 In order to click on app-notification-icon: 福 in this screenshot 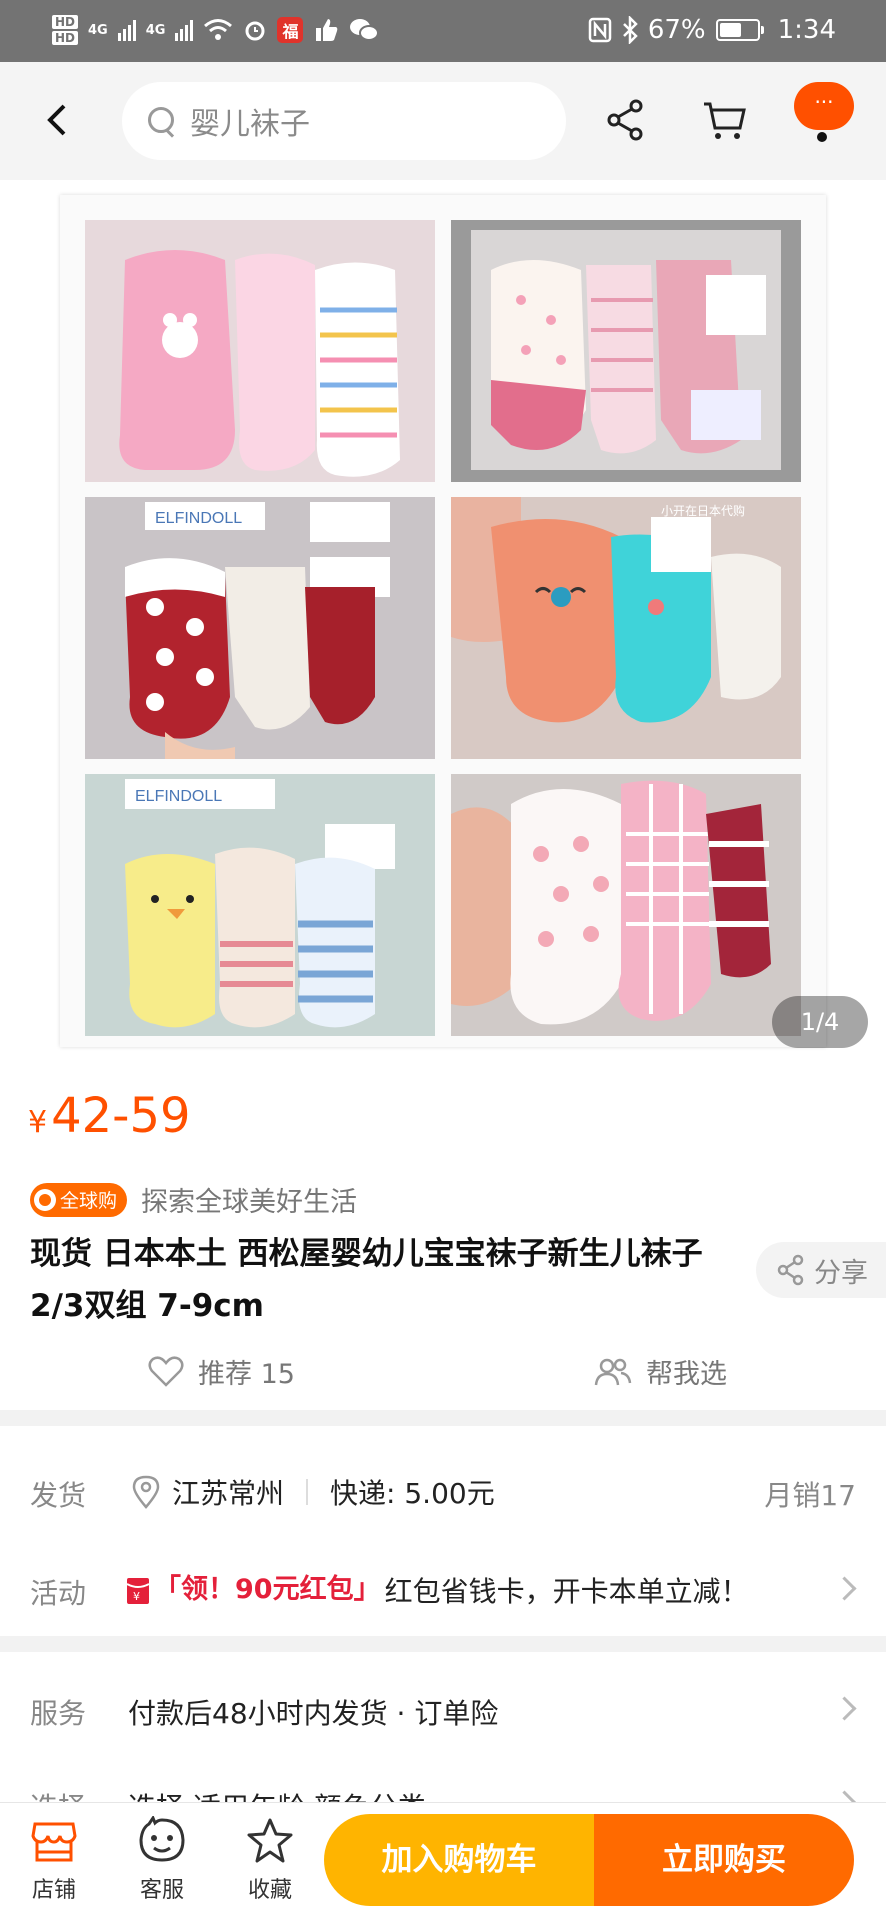, I will do `click(290, 30)`.